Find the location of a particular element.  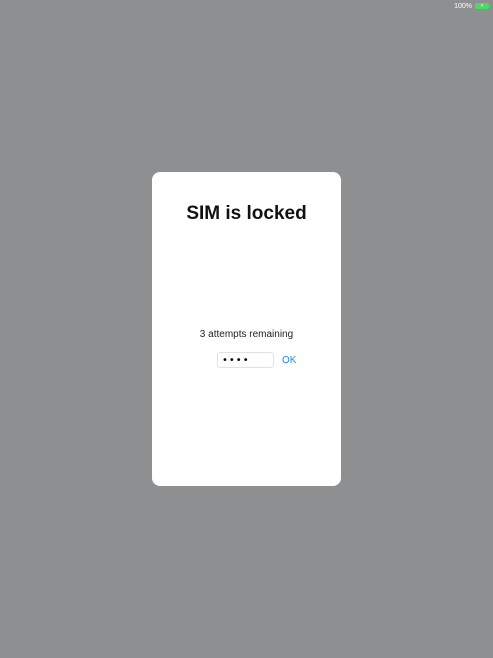

dialog-title: SIM is locked is located at coordinates (246, 213).